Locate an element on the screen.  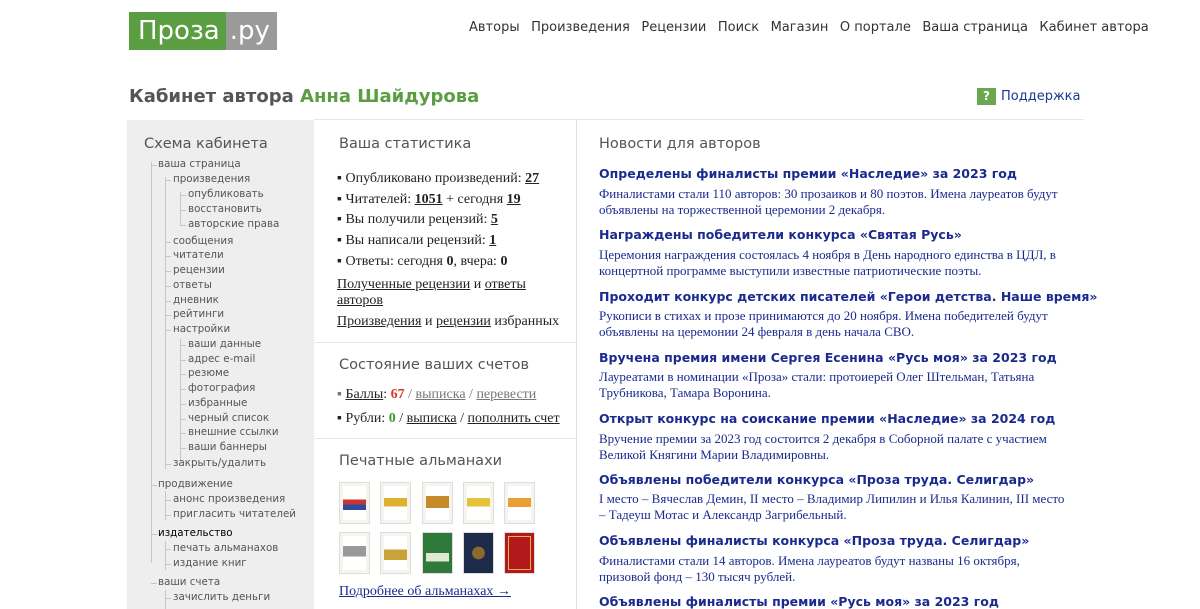
sidebar-item-your-page: ваша страница is located at coordinates (199, 164).